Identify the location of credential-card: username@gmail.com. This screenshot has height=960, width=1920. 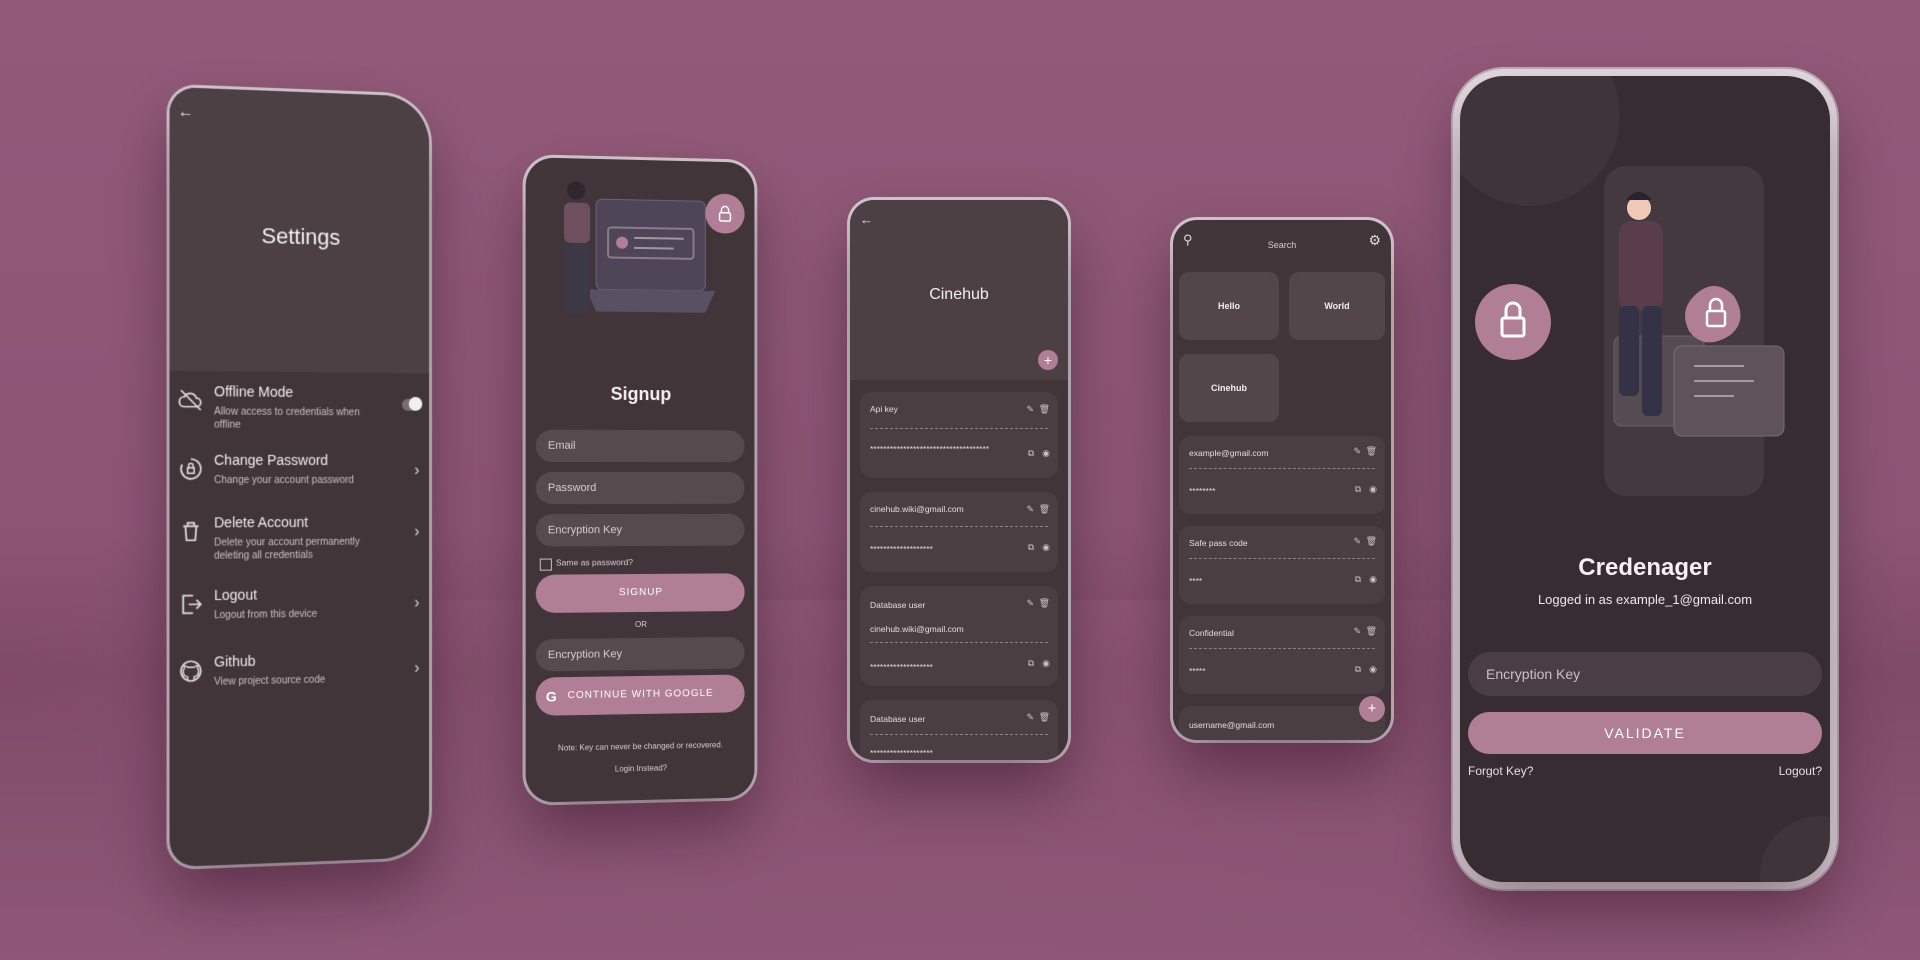
(1282, 723).